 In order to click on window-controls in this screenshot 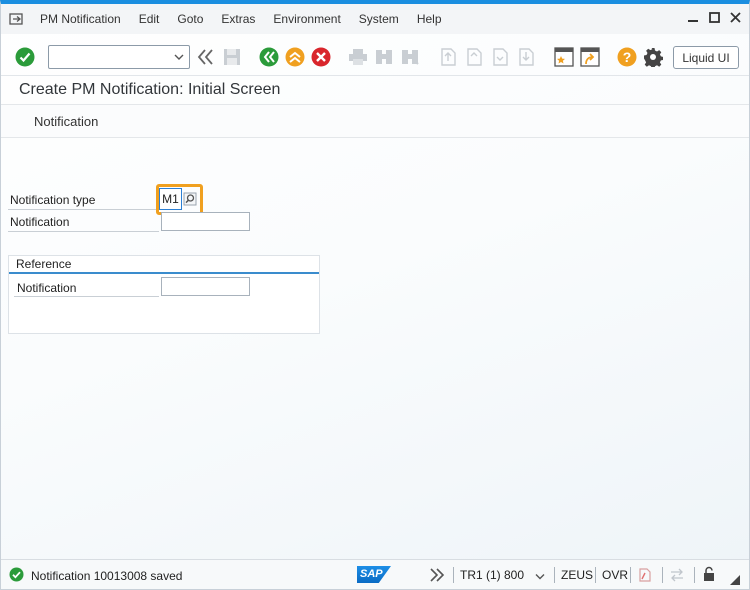, I will do `click(714, 17)`.